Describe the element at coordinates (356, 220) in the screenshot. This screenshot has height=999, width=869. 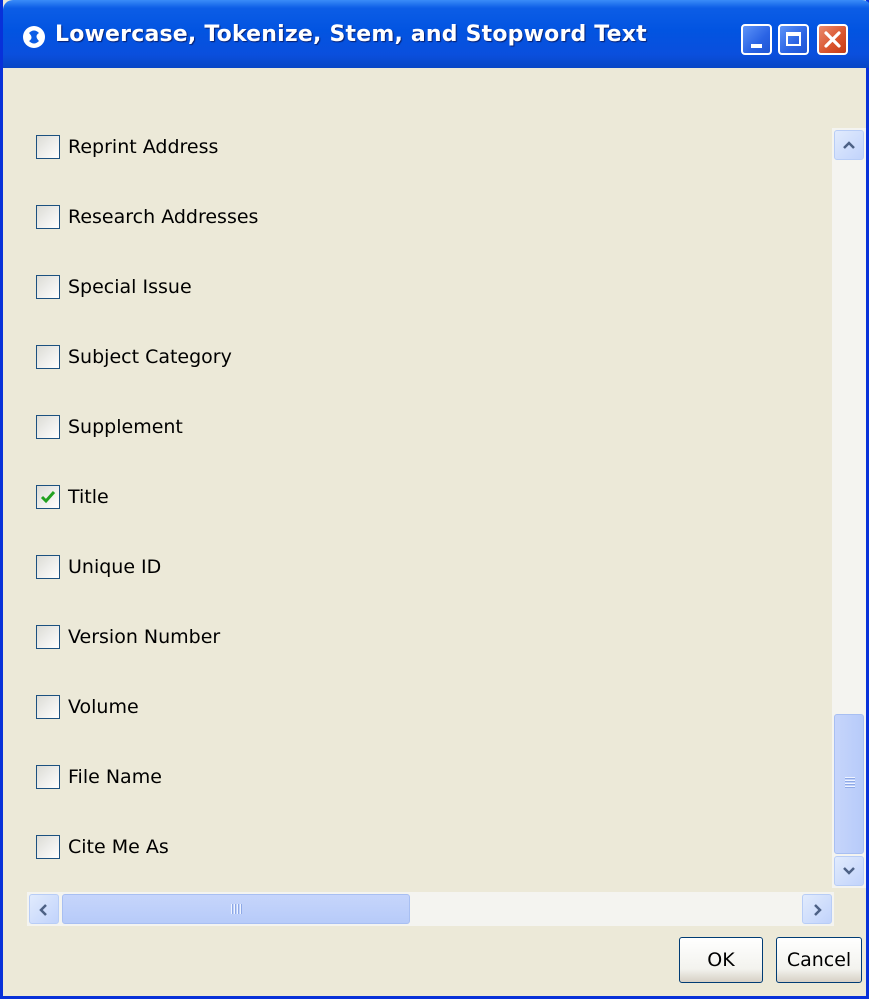
I see `field-option: Research Addresses` at that location.